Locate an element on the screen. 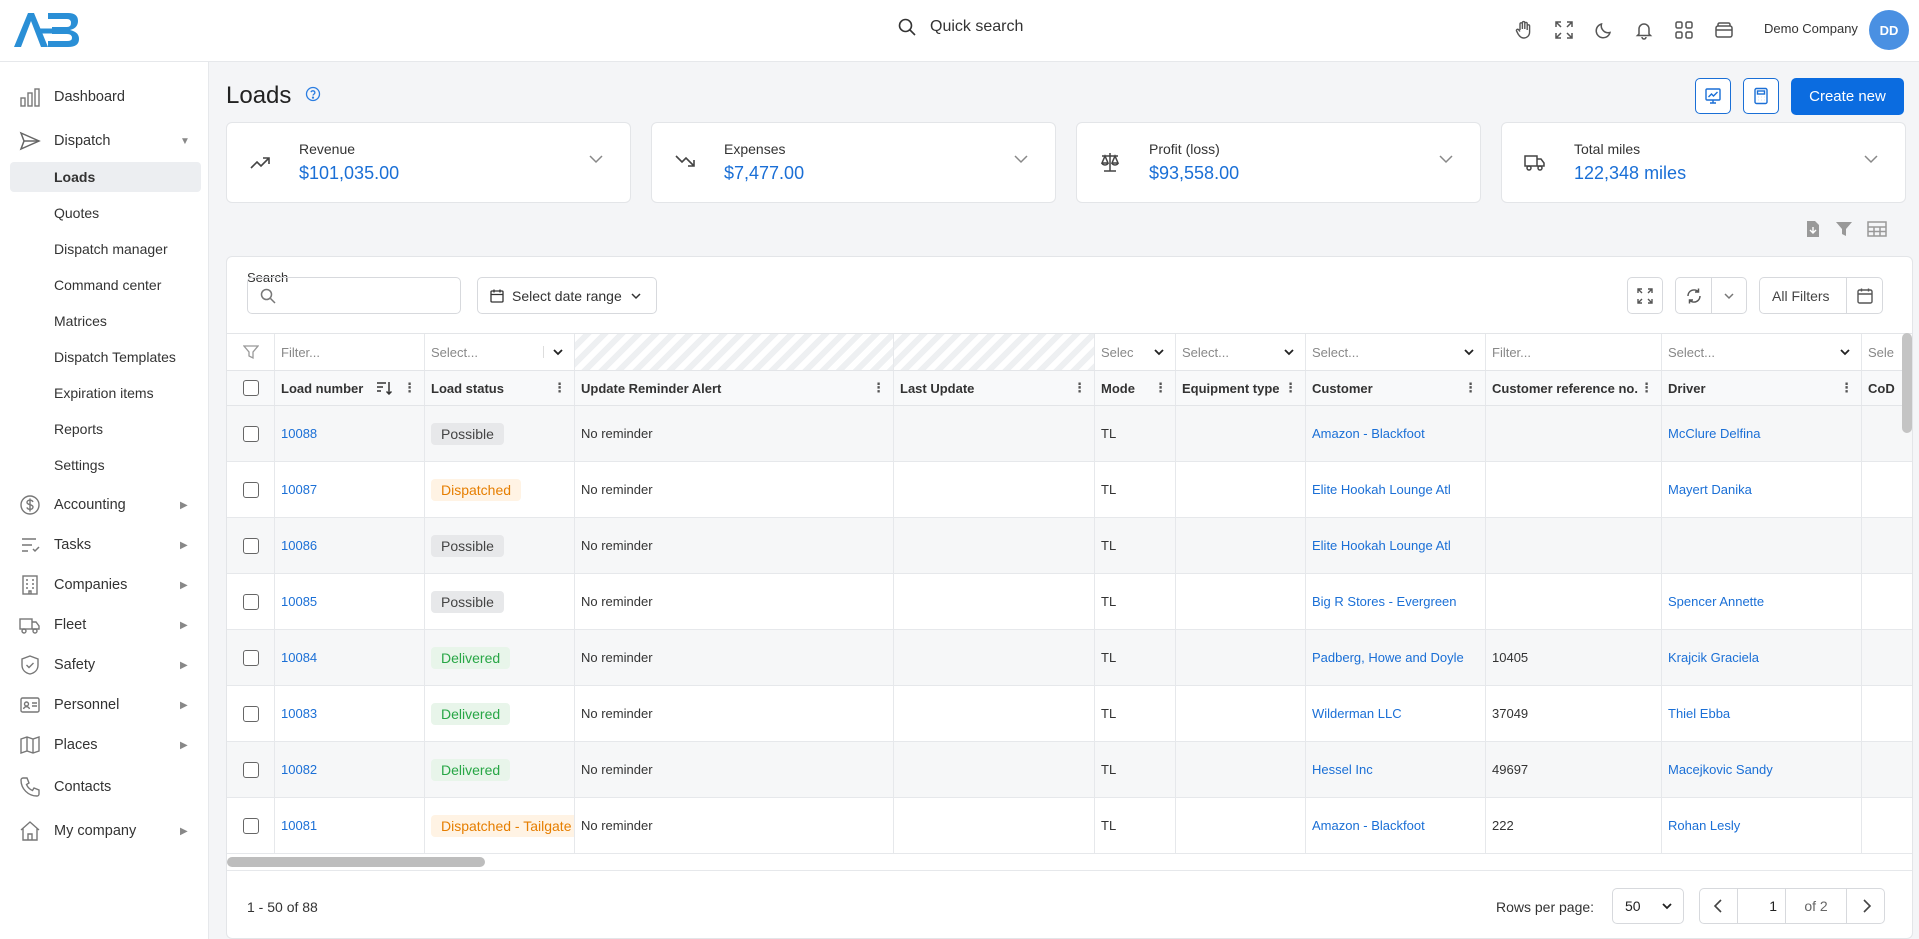 Image resolution: width=1919 pixels, height=939 pixels. horizontal-scrollbar is located at coordinates (1069, 861).